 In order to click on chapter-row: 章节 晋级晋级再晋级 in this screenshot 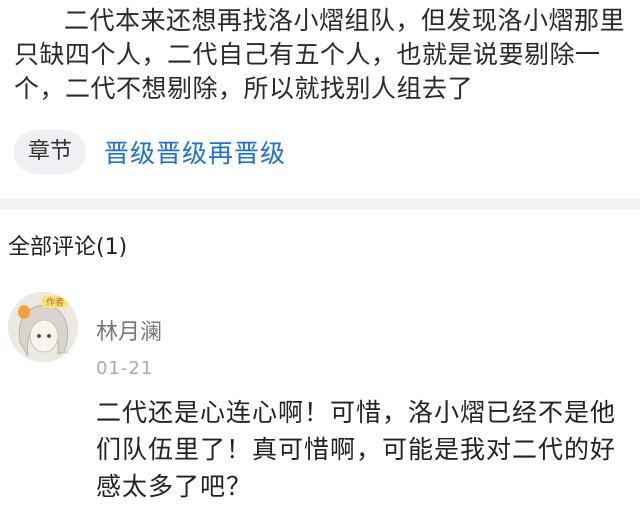, I will do `click(150, 152)`.